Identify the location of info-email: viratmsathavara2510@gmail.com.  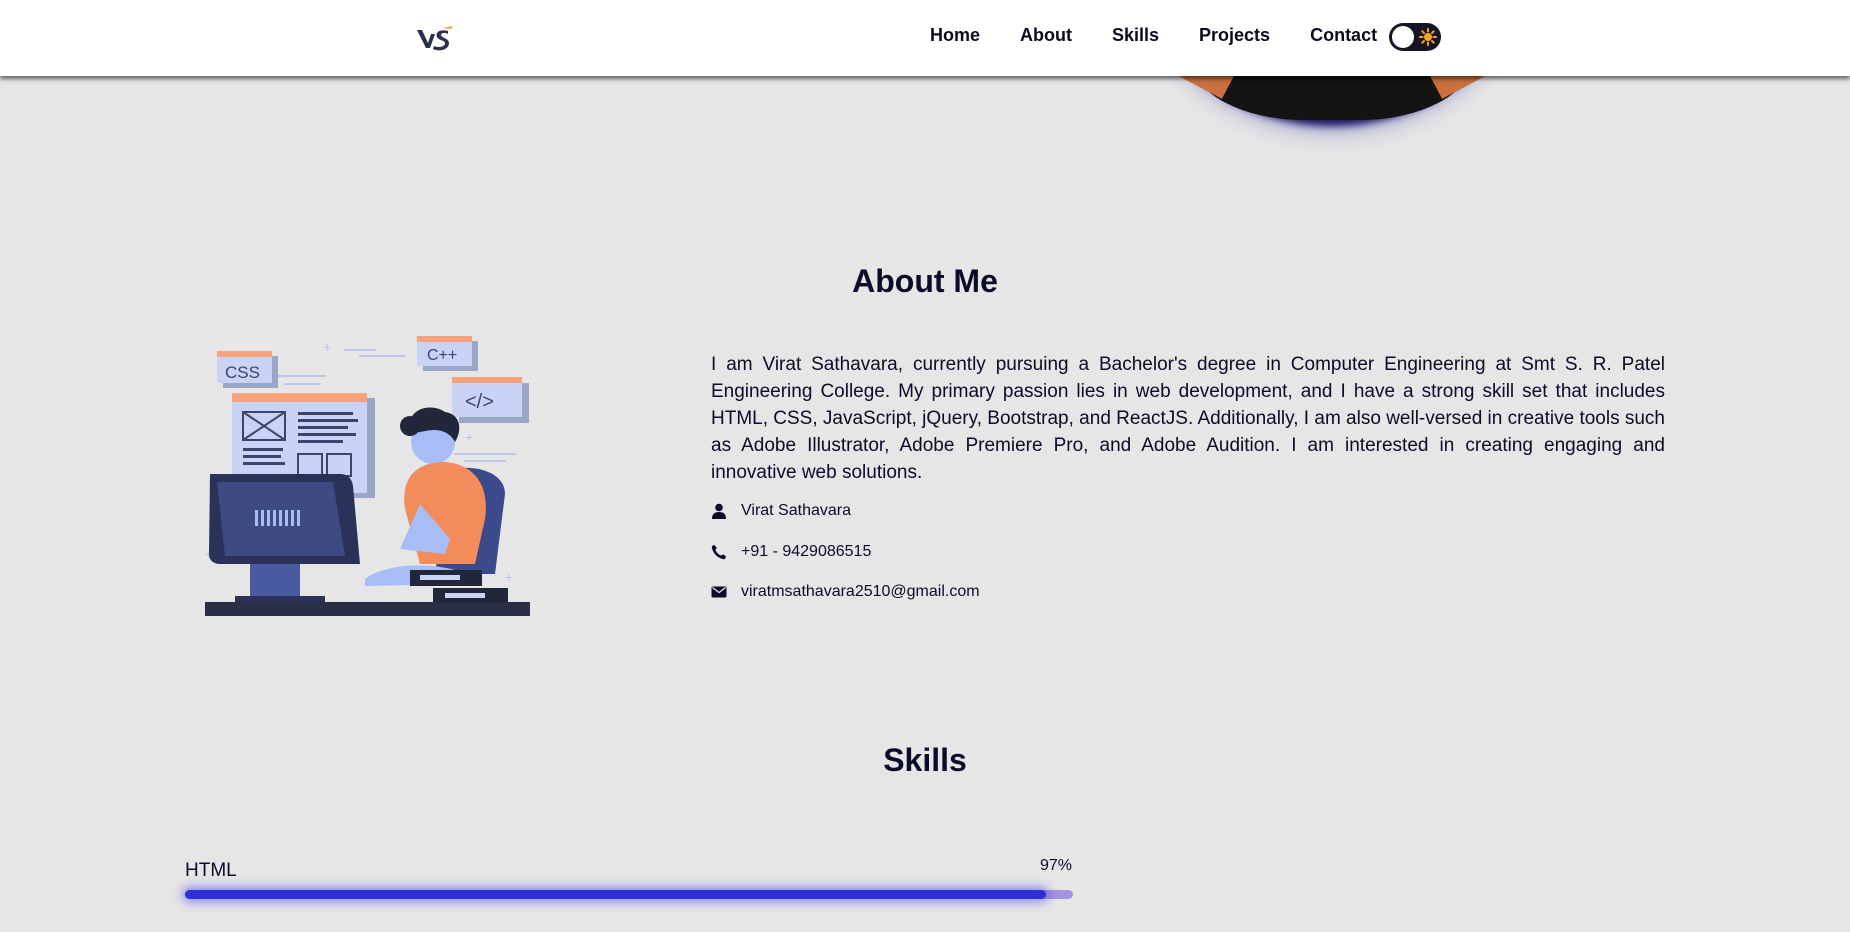
(845, 592).